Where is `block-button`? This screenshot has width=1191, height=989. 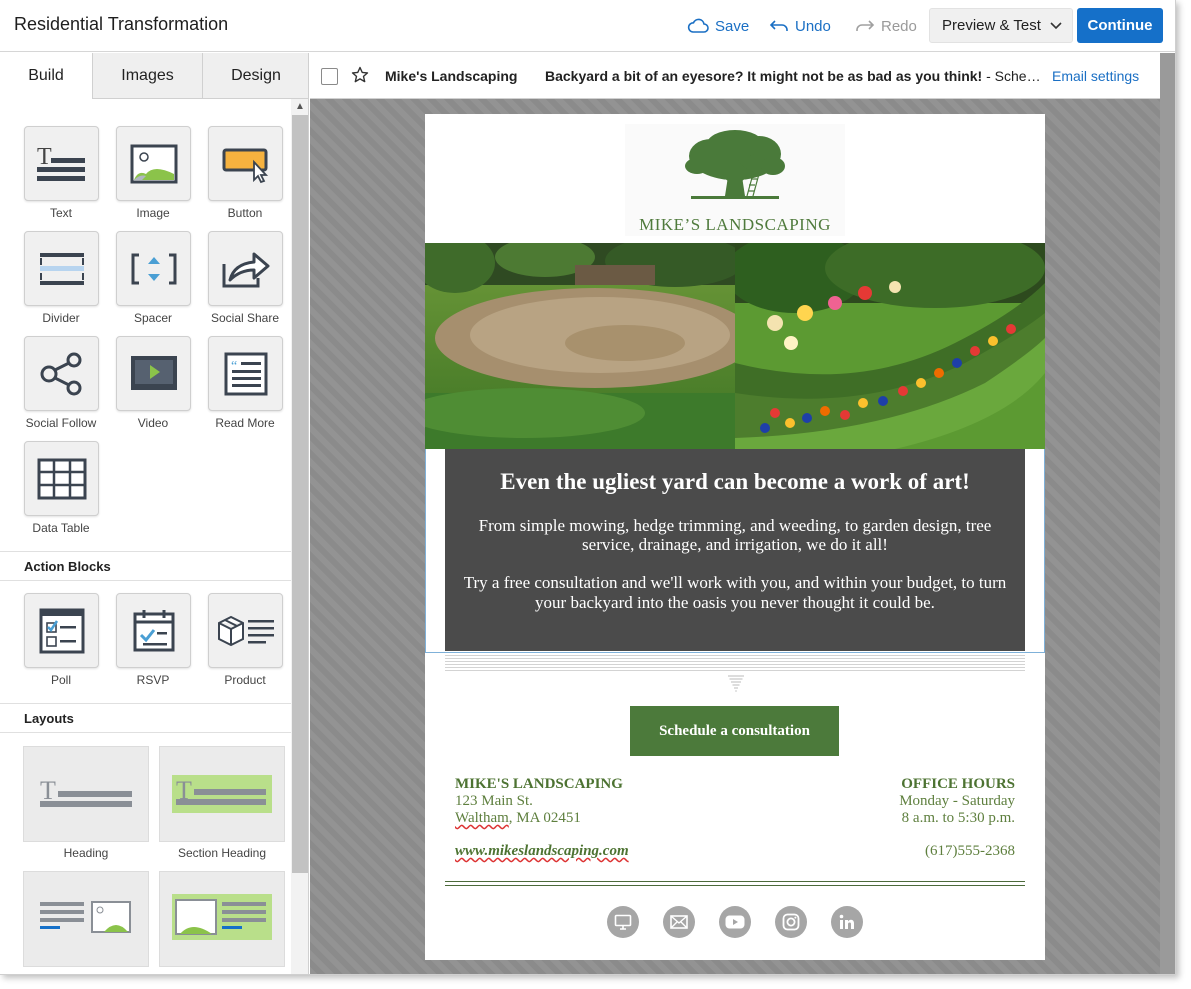 block-button is located at coordinates (245, 163).